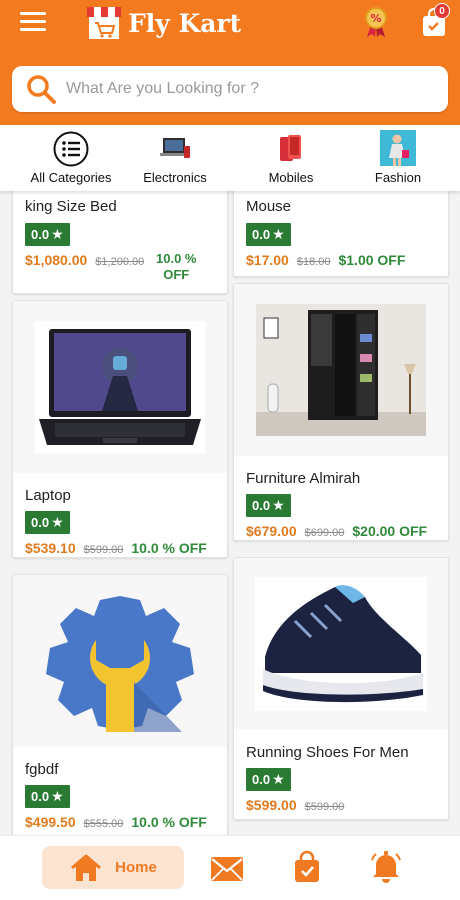 The image size is (460, 900). I want to click on app-header: Fly Kart % 0, so click(230, 62).